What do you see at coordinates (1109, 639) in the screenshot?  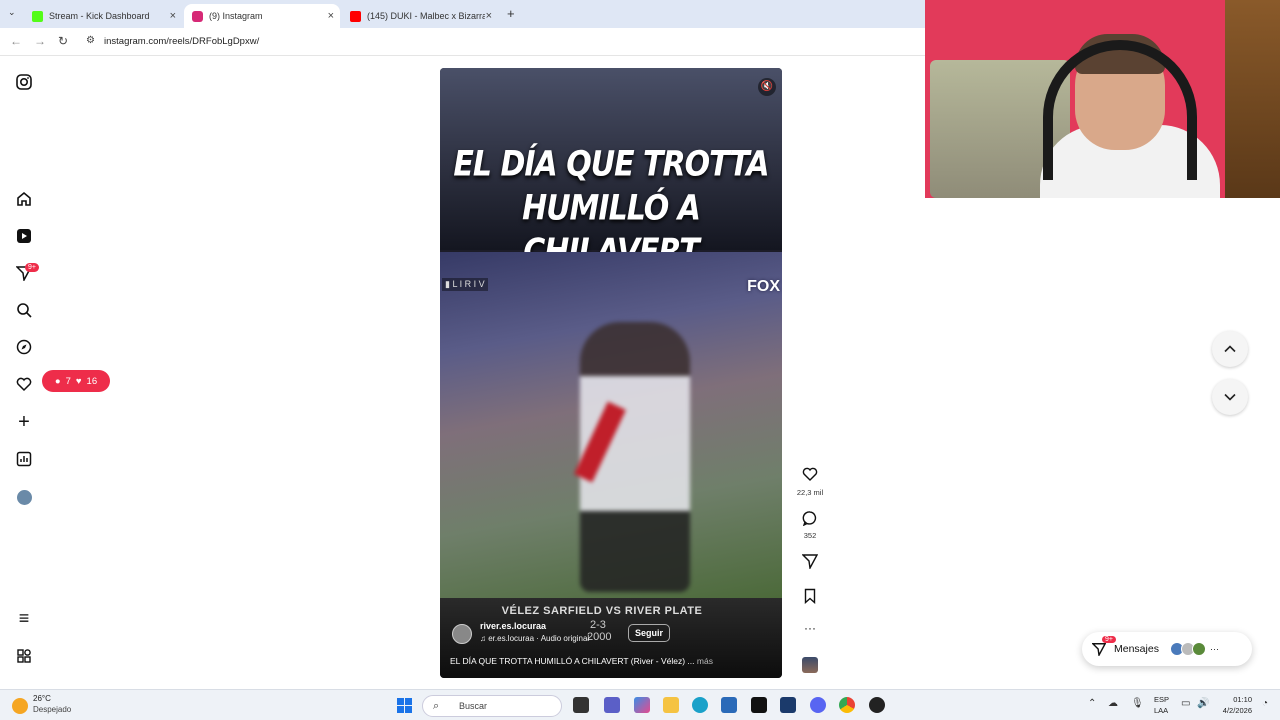 I see `messages-badge: 9+` at bounding box center [1109, 639].